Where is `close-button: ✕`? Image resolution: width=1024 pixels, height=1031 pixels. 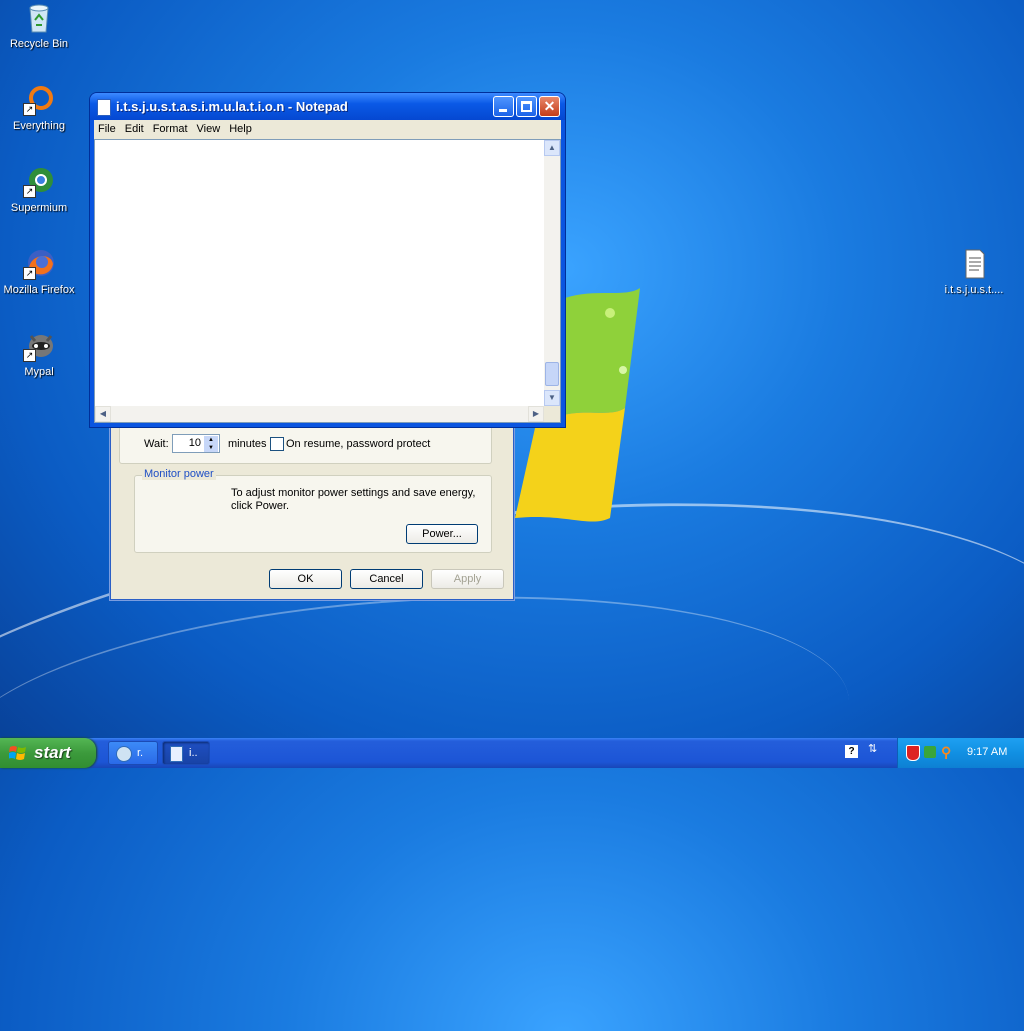
close-button: ✕ is located at coordinates (549, 106).